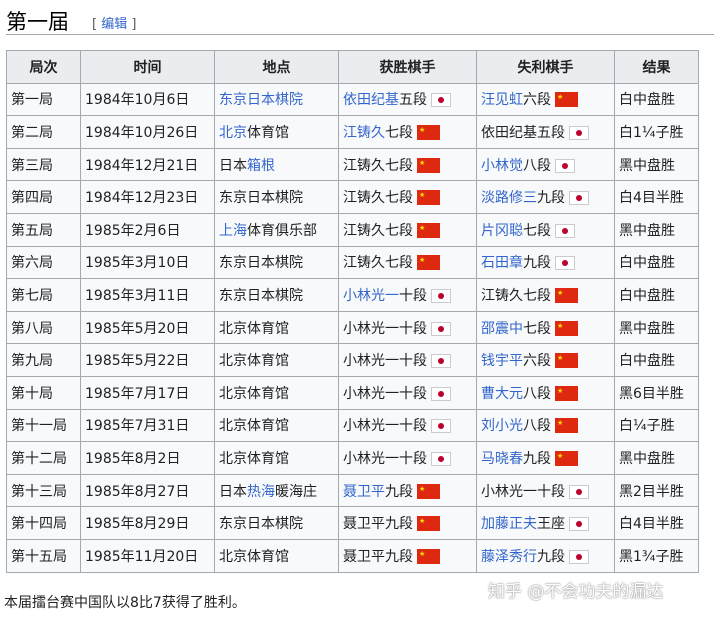 This screenshot has width=720, height=620. I want to click on table-row: 第五局1985年2月6日上海体育俱乐部江铸久七段片冈聪七段黑中盘胜, so click(352, 229).